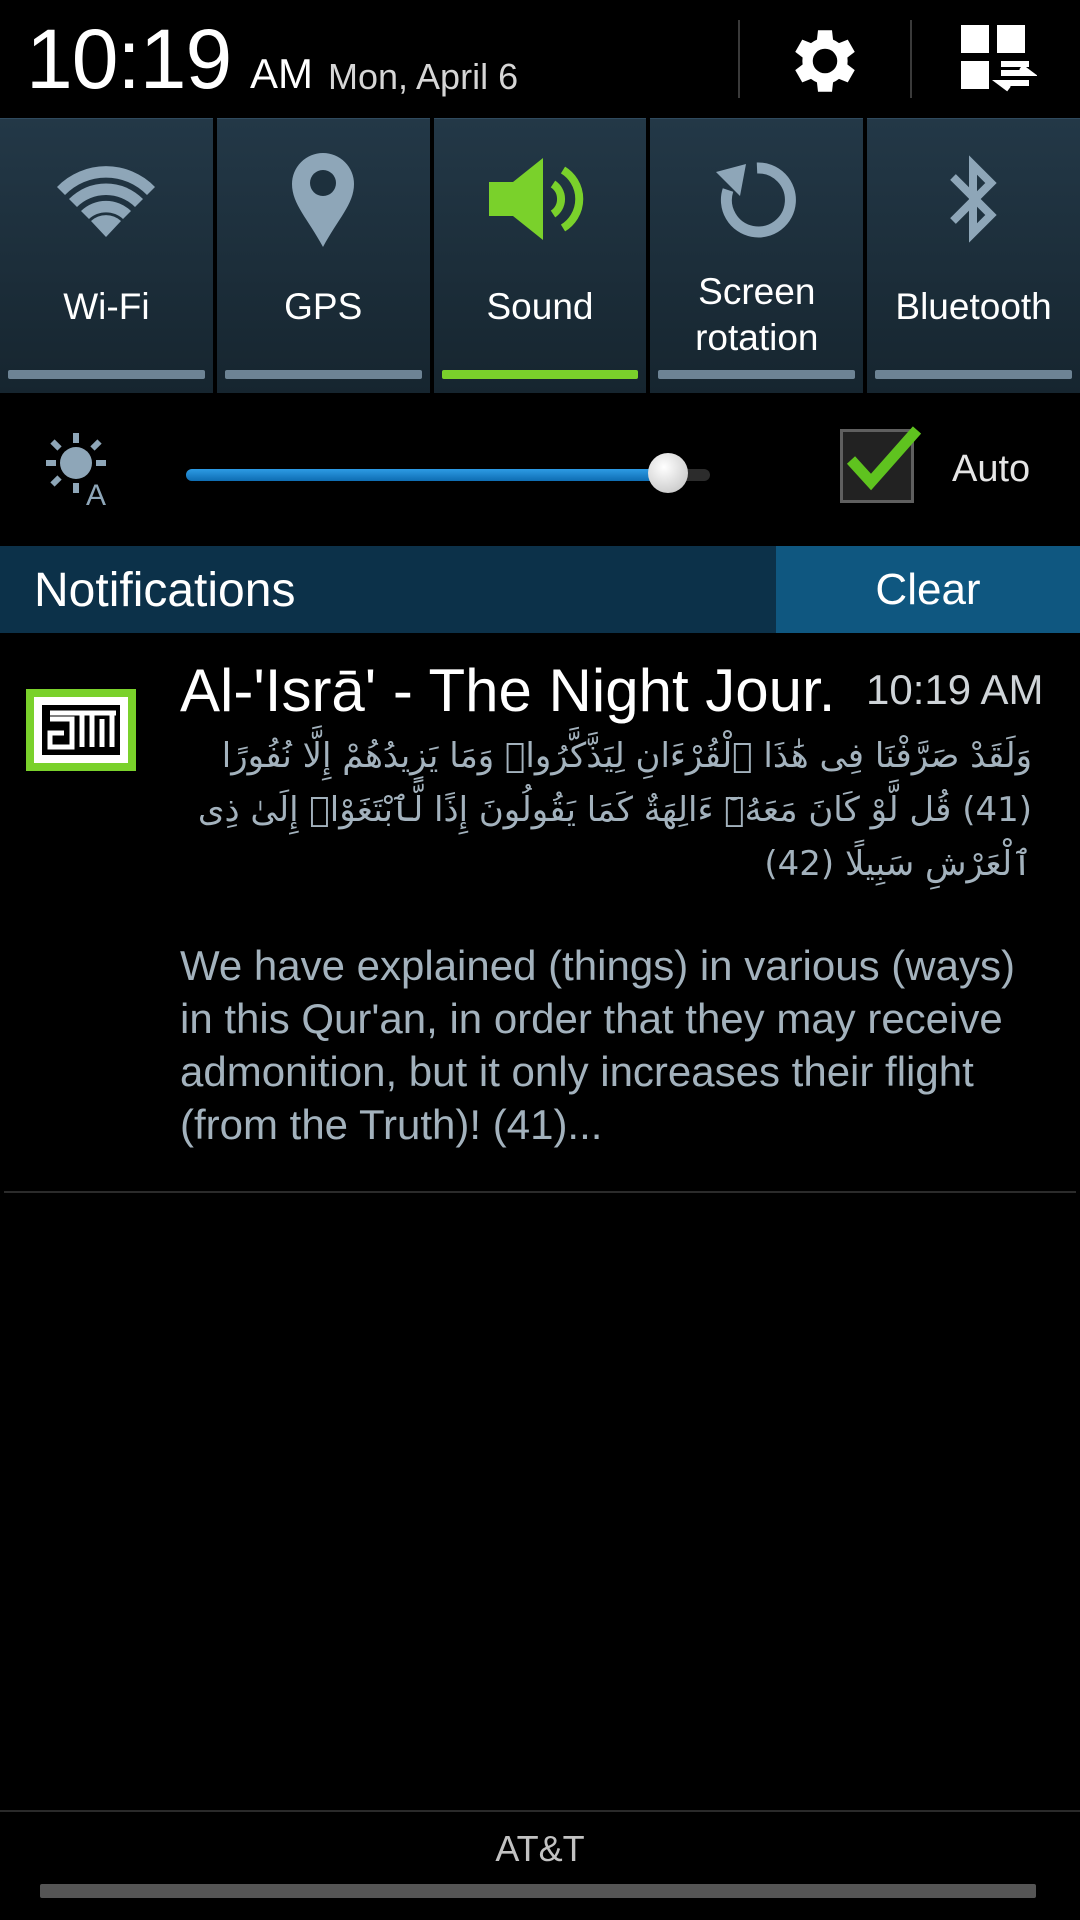 This screenshot has height=1920, width=1080. Describe the element at coordinates (668, 473) in the screenshot. I see `brightness-slider-thumb` at that location.